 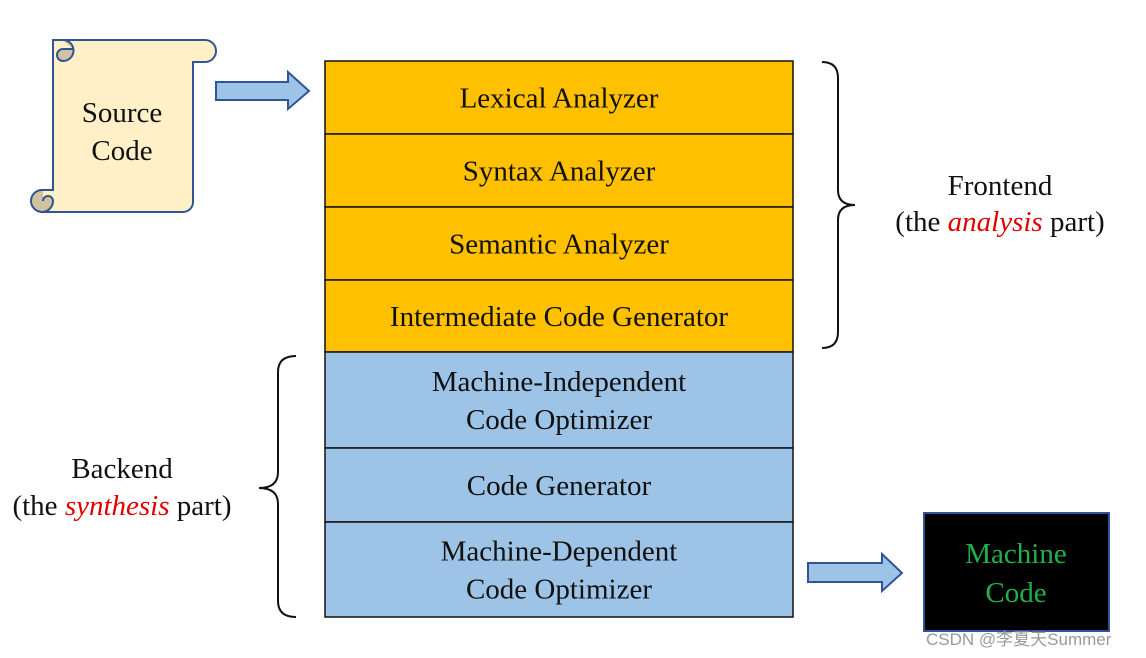 I want to click on phase-label: Machine-Independent, so click(x=559, y=382).